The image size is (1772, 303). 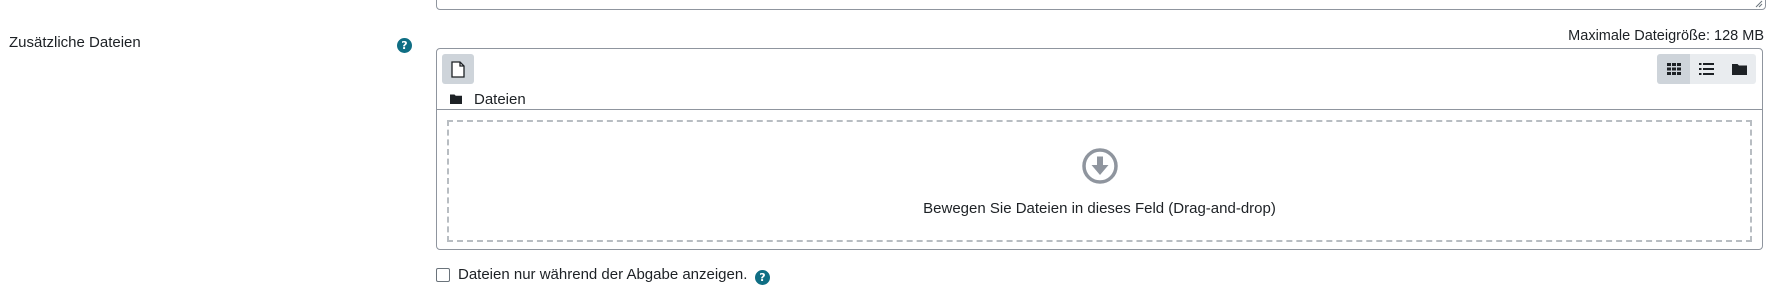 I want to click on field-label: Zusätzliche Dateien, so click(x=75, y=42).